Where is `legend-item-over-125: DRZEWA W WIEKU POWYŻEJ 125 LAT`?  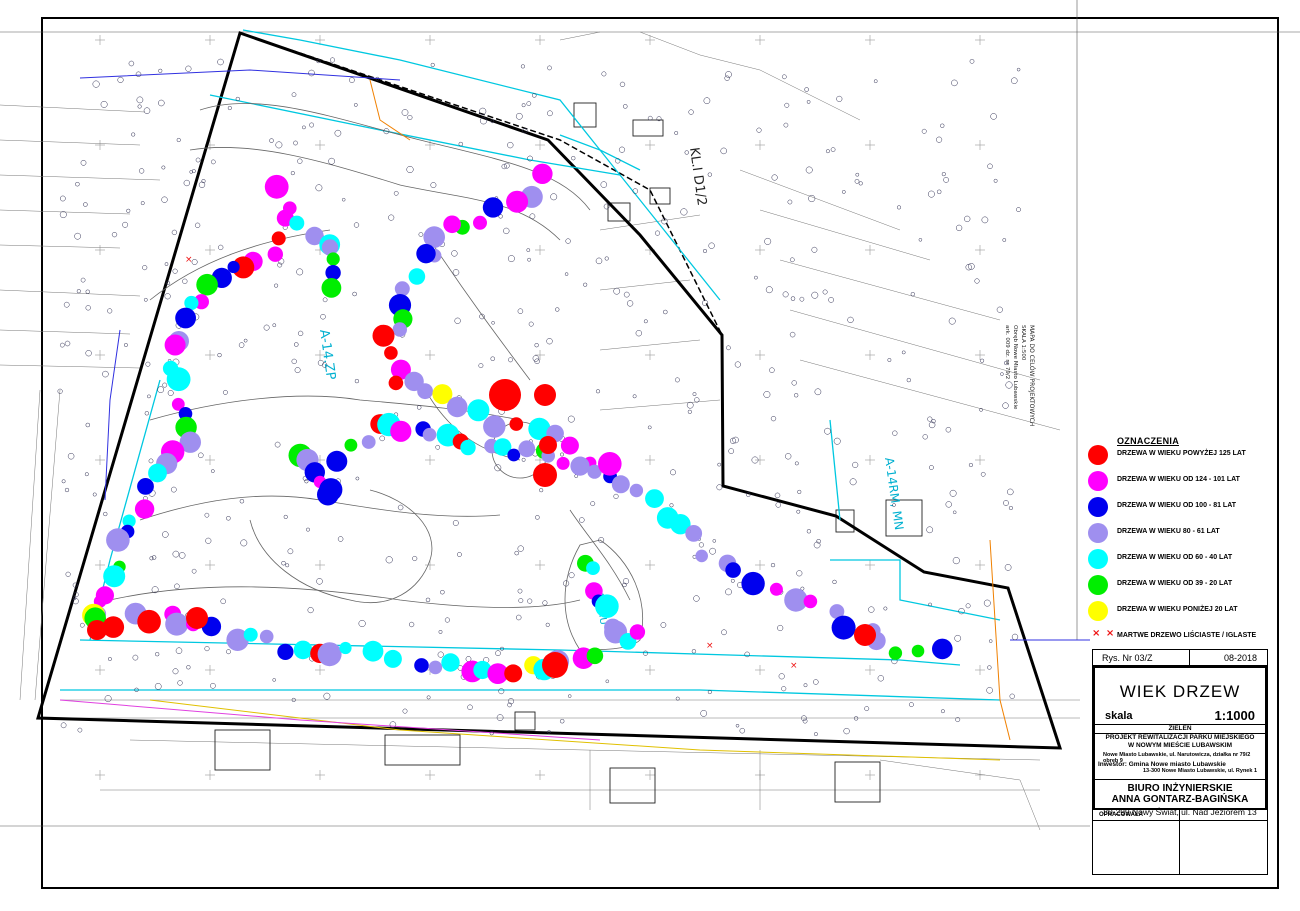 legend-item-over-125: DRZEWA W WIEKU POWYŻEJ 125 LAT is located at coordinates (1191, 455).